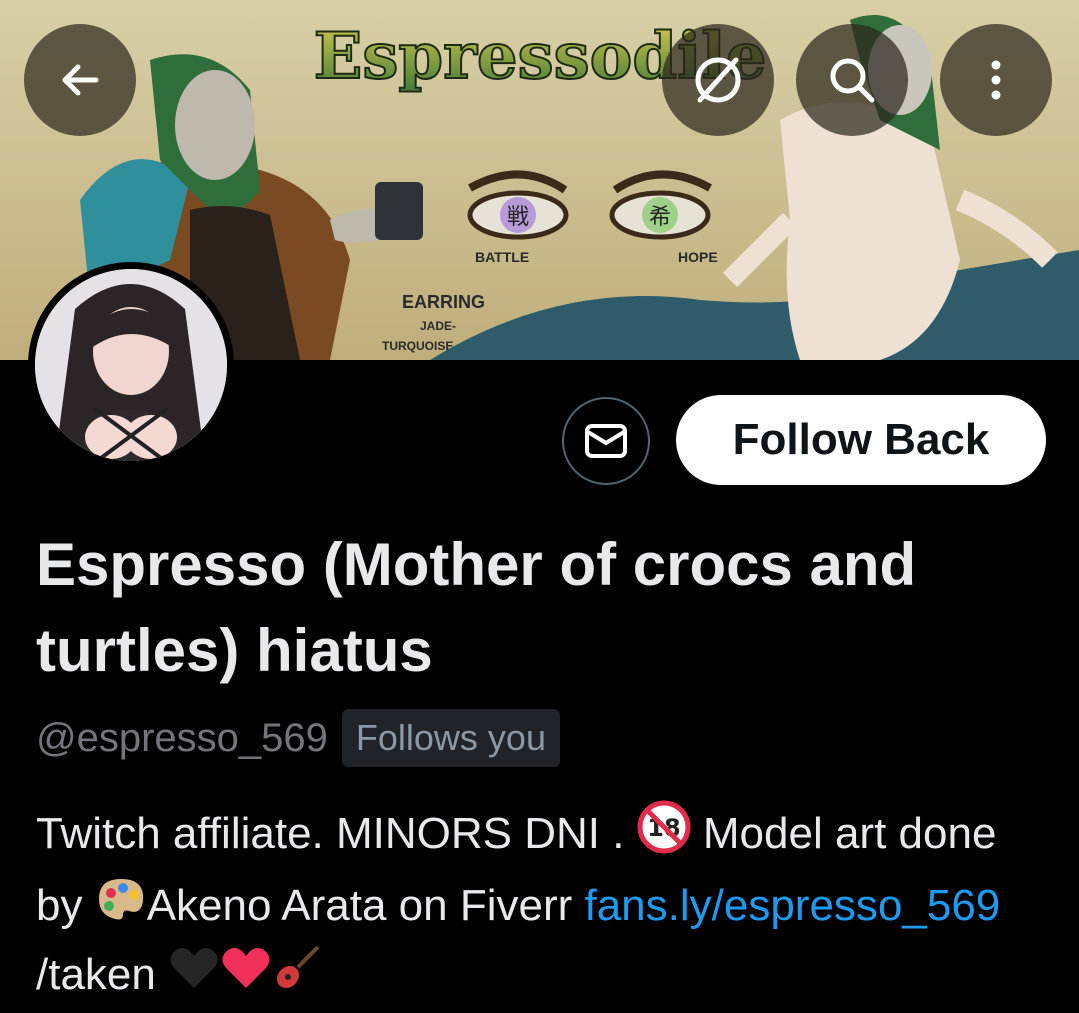  What do you see at coordinates (792, 905) in the screenshot?
I see `fansly-link: fans.ly/espresso_569` at bounding box center [792, 905].